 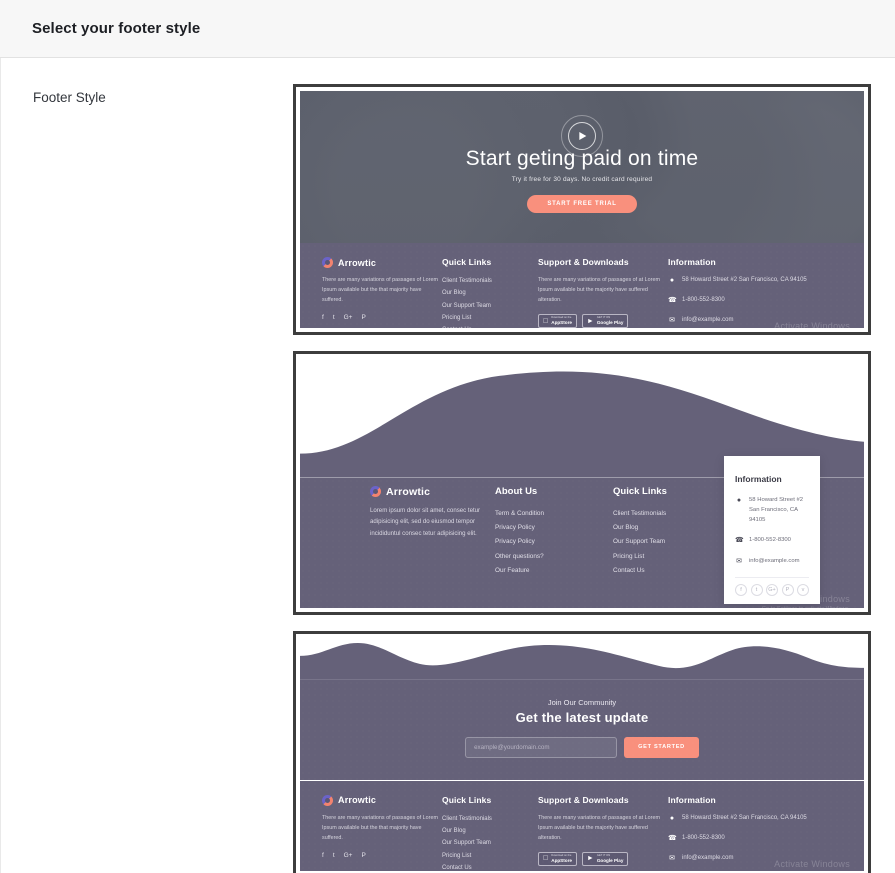 I want to click on get-started-button: GET STARTED, so click(x=661, y=747).